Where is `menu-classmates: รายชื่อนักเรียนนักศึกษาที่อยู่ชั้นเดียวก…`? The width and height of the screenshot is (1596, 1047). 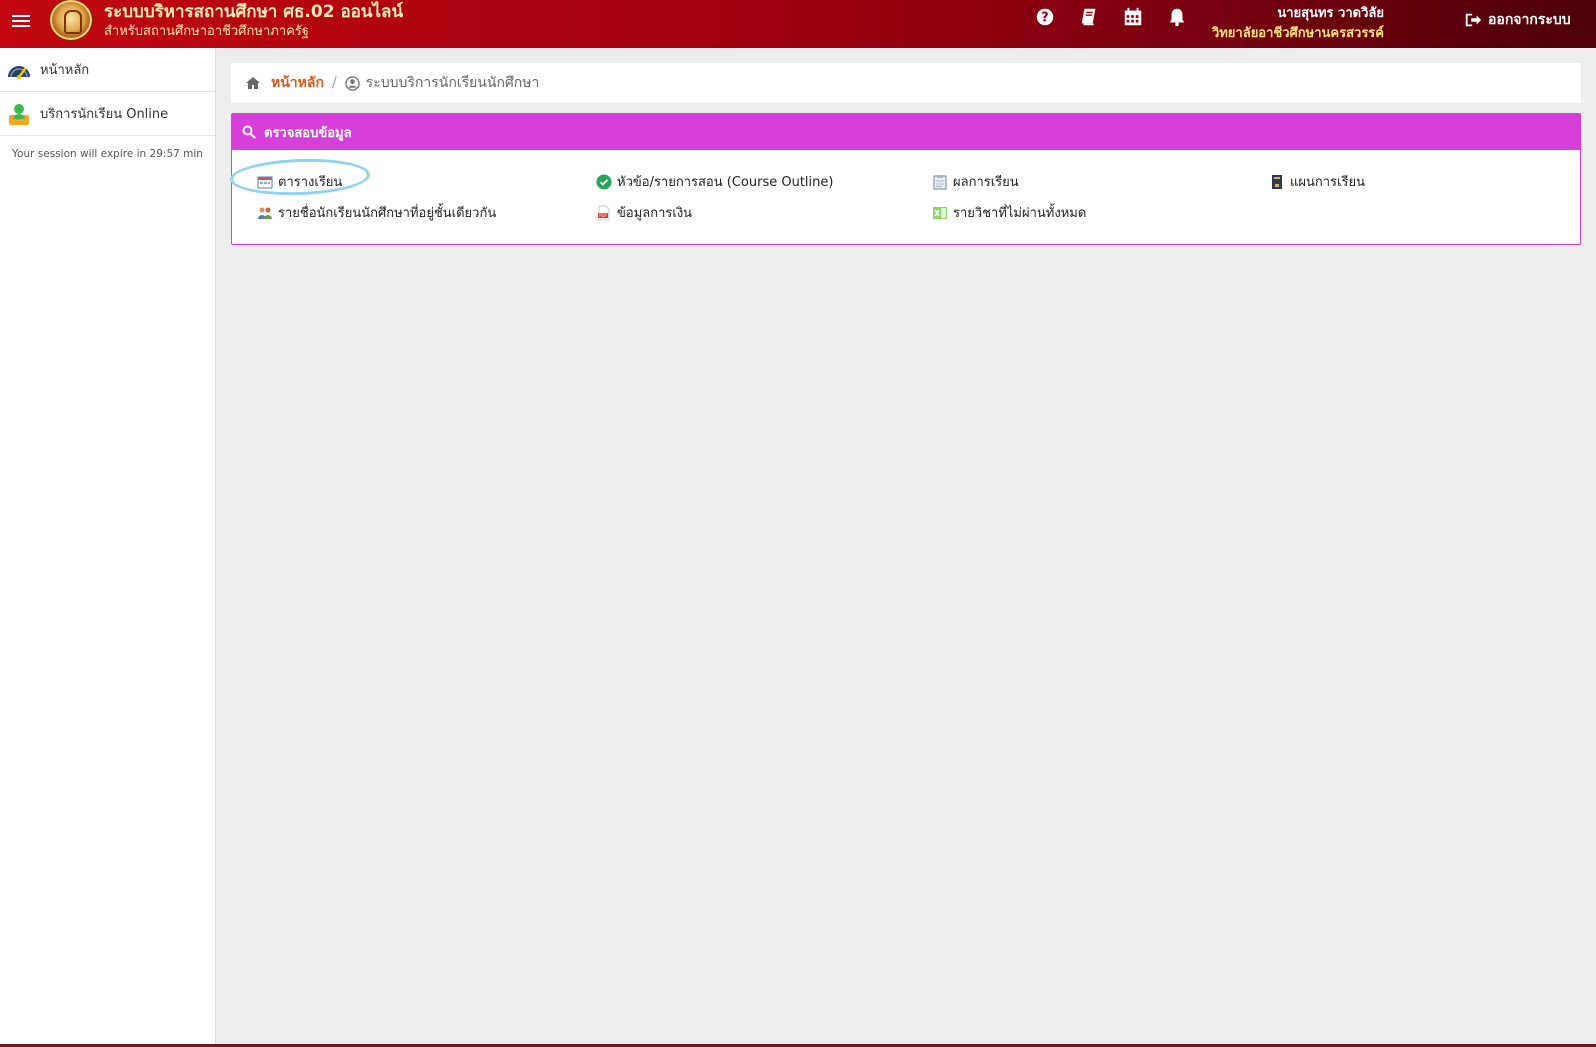 menu-classmates: รายชื่อนักเรียนนักศึกษาที่อยู่ชั้นเดียวก… is located at coordinates (376, 212).